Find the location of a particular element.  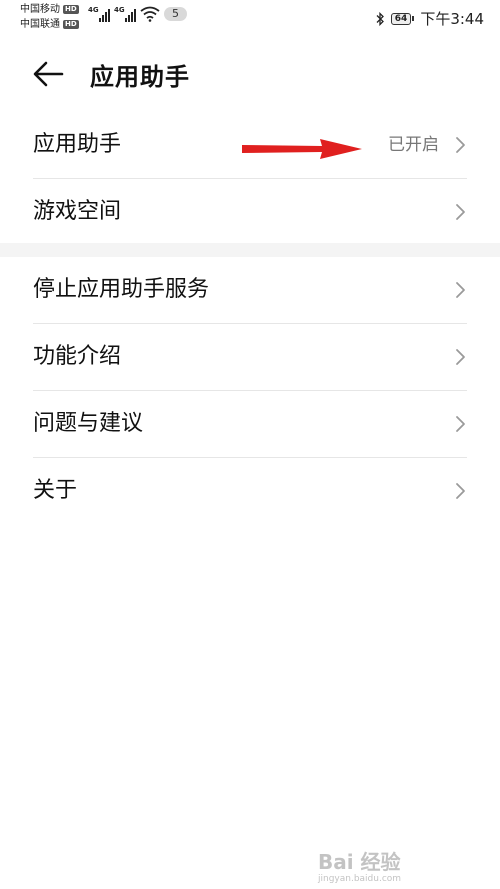

feature-intro-label: 功能介绍 is located at coordinates (77, 356).